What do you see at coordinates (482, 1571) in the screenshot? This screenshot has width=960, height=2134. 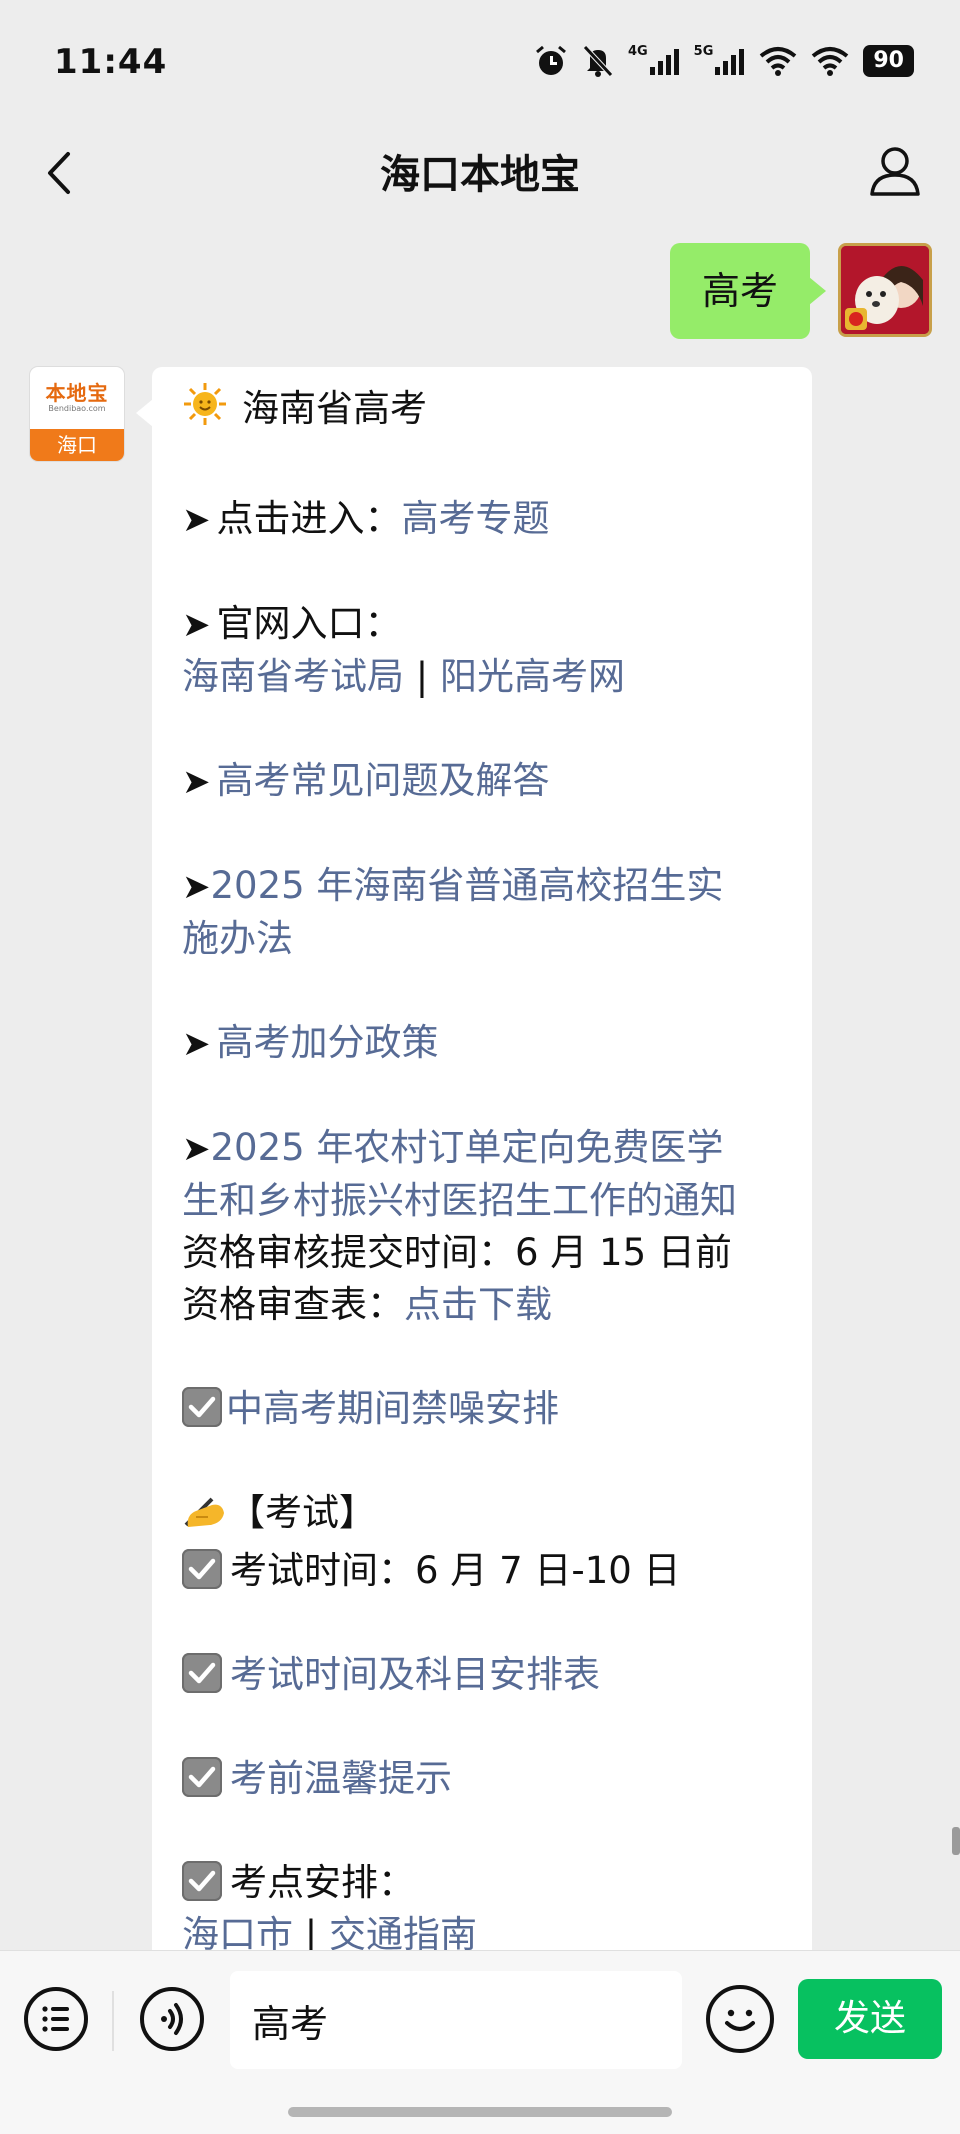 I see `reply-line-exam-time: 考试时间：6 月 7 日-10 日` at bounding box center [482, 1571].